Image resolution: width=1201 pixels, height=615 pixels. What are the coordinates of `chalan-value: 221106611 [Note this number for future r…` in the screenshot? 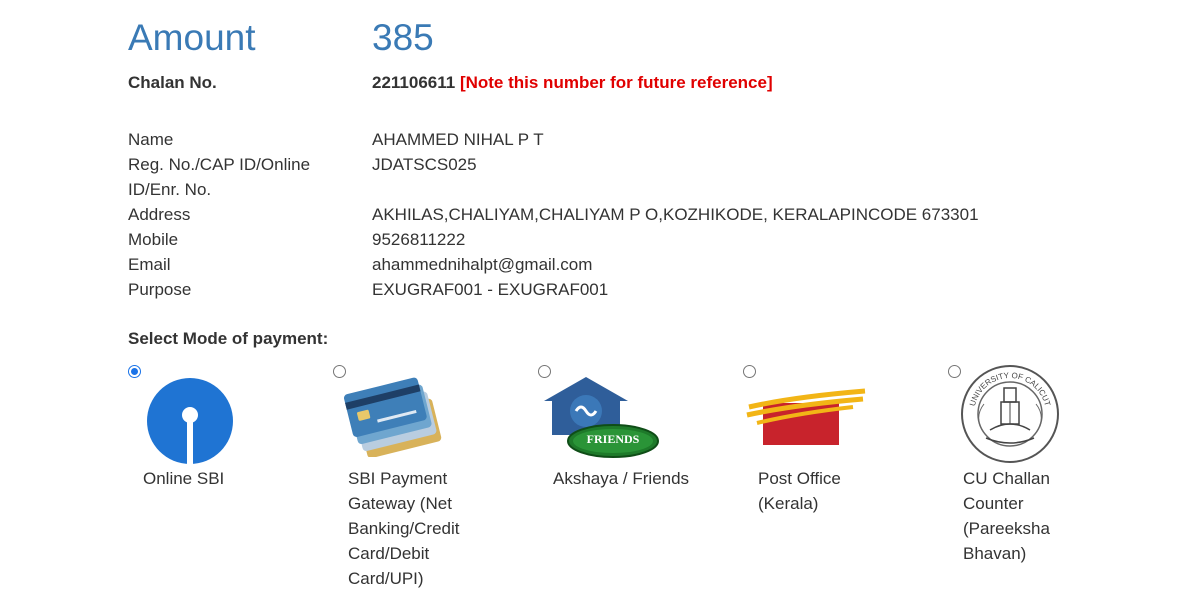 It's located at (572, 83).